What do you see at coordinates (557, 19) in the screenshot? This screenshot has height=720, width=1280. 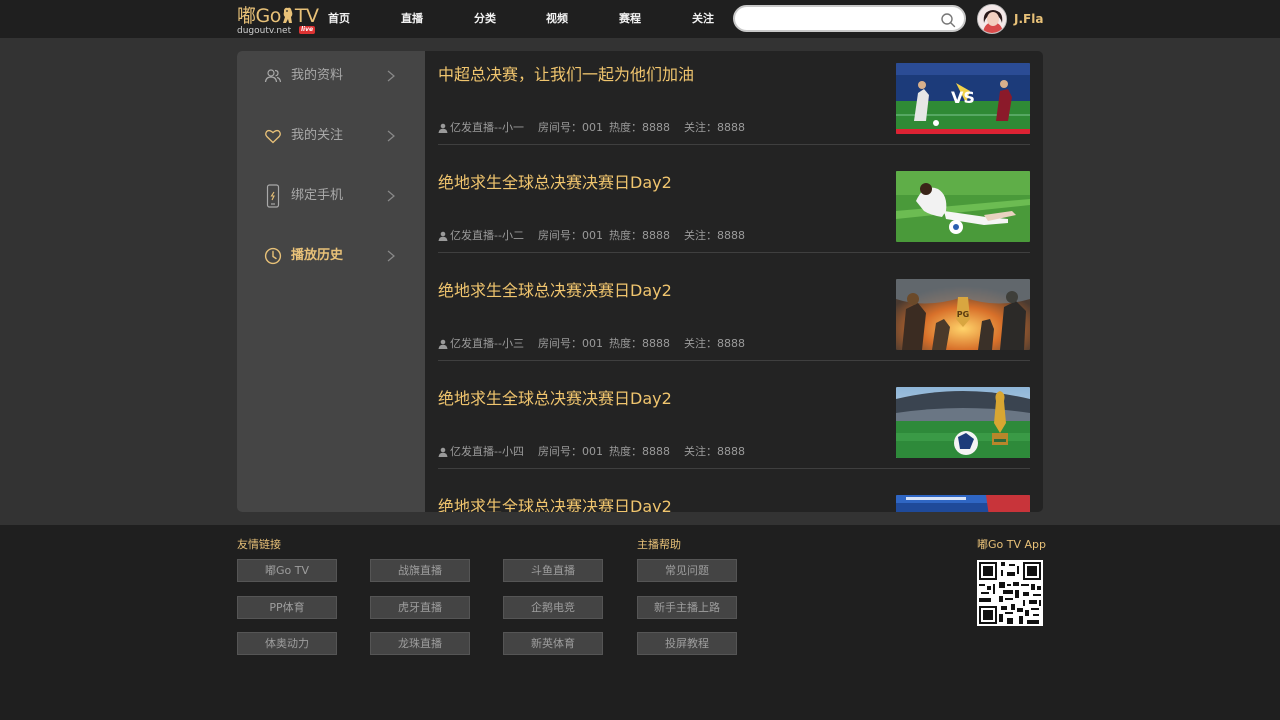 I see `nav-video: 视频` at bounding box center [557, 19].